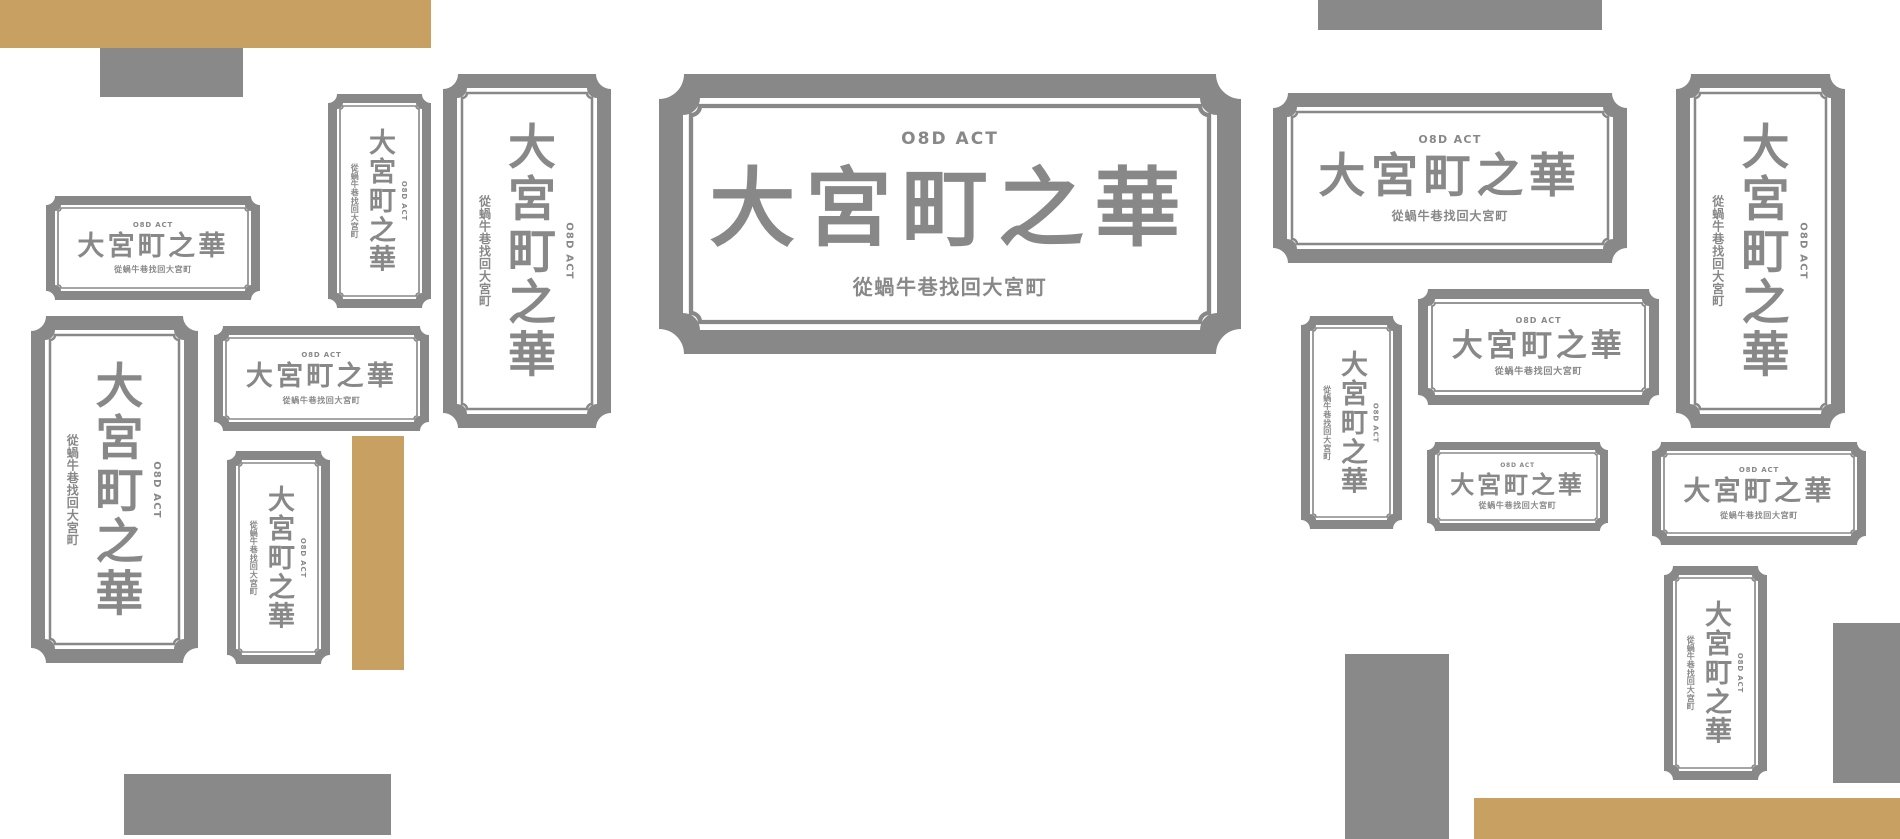 Image resolution: width=1900 pixels, height=839 pixels. I want to click on gray-block-bottom-left, so click(257, 804).